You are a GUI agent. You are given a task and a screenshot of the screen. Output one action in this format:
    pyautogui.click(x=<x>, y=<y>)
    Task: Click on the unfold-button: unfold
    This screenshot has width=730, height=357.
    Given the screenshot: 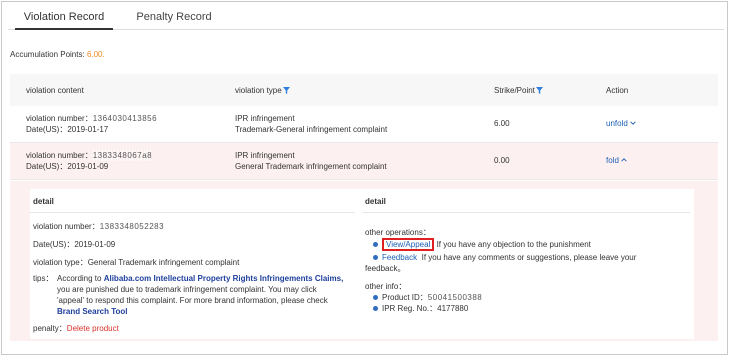 What is the action you would take?
    pyautogui.click(x=621, y=123)
    